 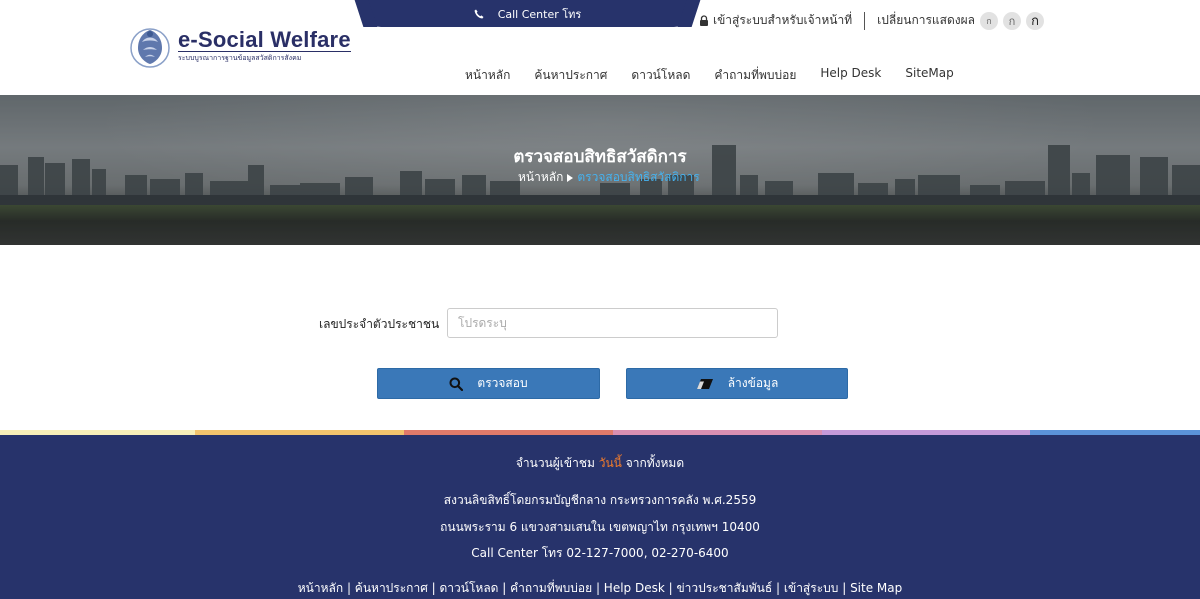 What do you see at coordinates (570, 75) in the screenshot?
I see `nav-item-search-announcement: ค้นหาประกาศ` at bounding box center [570, 75].